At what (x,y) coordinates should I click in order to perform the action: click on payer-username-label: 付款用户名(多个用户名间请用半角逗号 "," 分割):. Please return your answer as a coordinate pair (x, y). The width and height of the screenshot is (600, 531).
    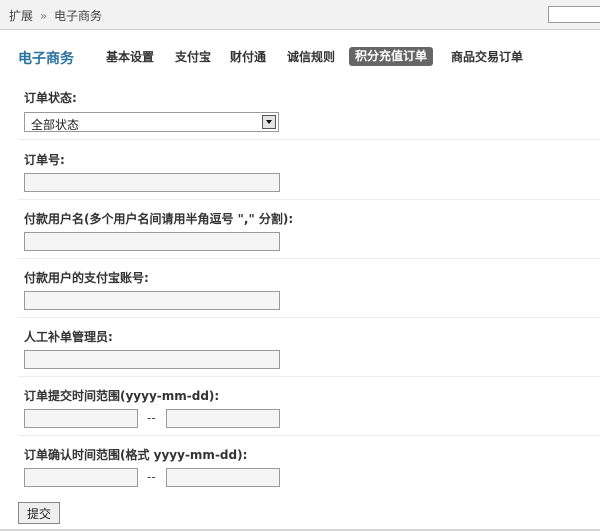
    Looking at the image, I should click on (159, 219).